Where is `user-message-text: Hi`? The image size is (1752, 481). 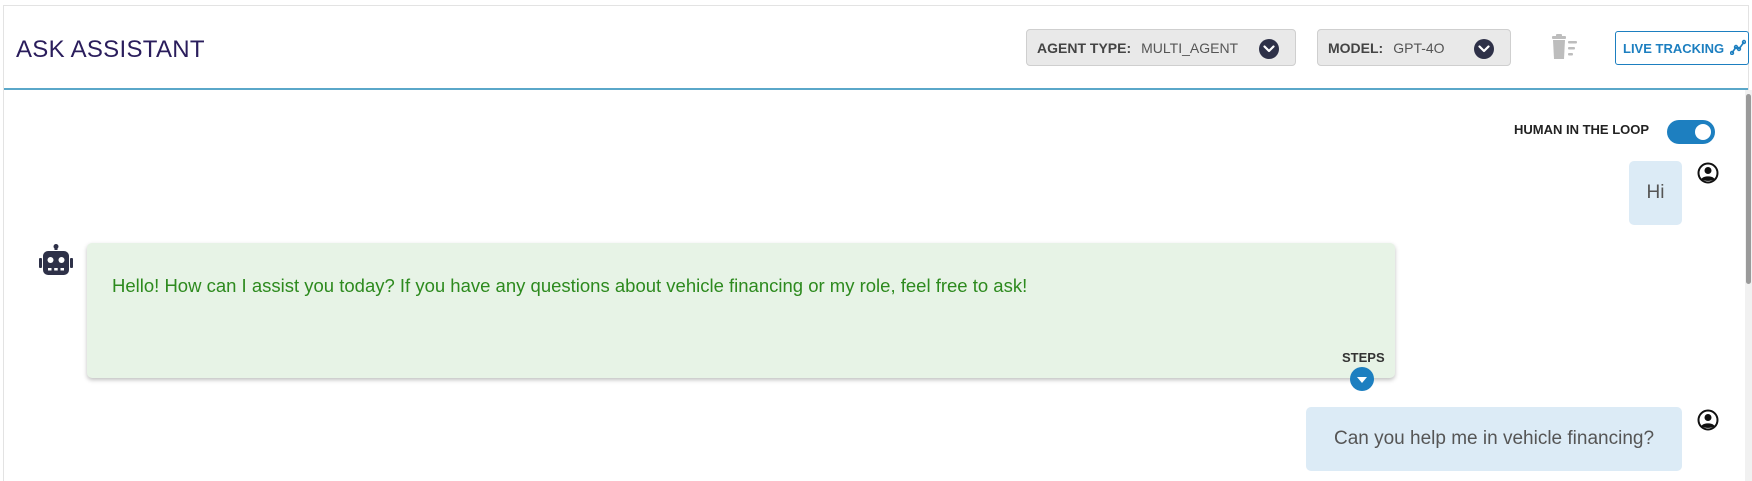
user-message-text: Hi is located at coordinates (1655, 192).